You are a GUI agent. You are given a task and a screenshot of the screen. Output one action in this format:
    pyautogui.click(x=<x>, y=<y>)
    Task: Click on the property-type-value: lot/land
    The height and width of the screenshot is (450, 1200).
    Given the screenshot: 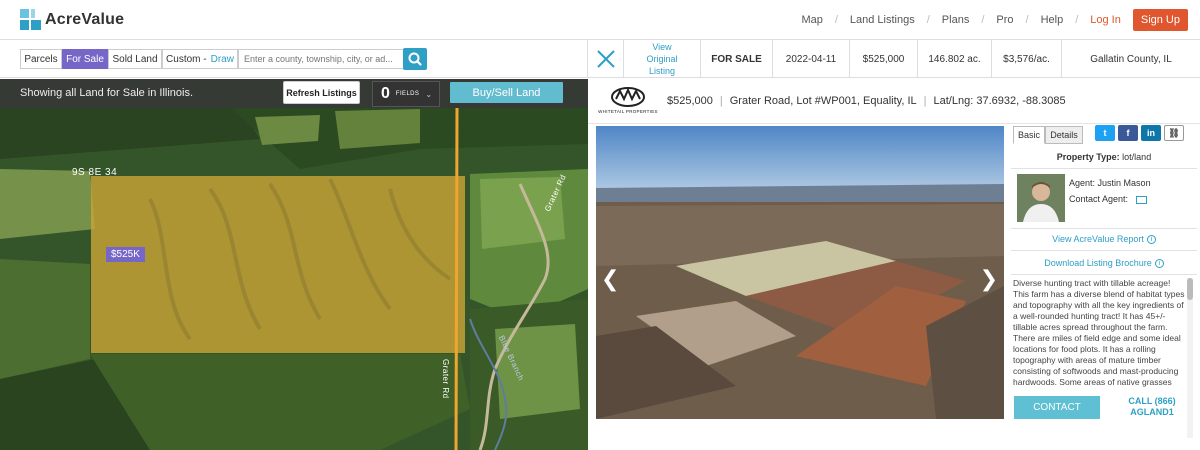 What is the action you would take?
    pyautogui.click(x=1137, y=157)
    